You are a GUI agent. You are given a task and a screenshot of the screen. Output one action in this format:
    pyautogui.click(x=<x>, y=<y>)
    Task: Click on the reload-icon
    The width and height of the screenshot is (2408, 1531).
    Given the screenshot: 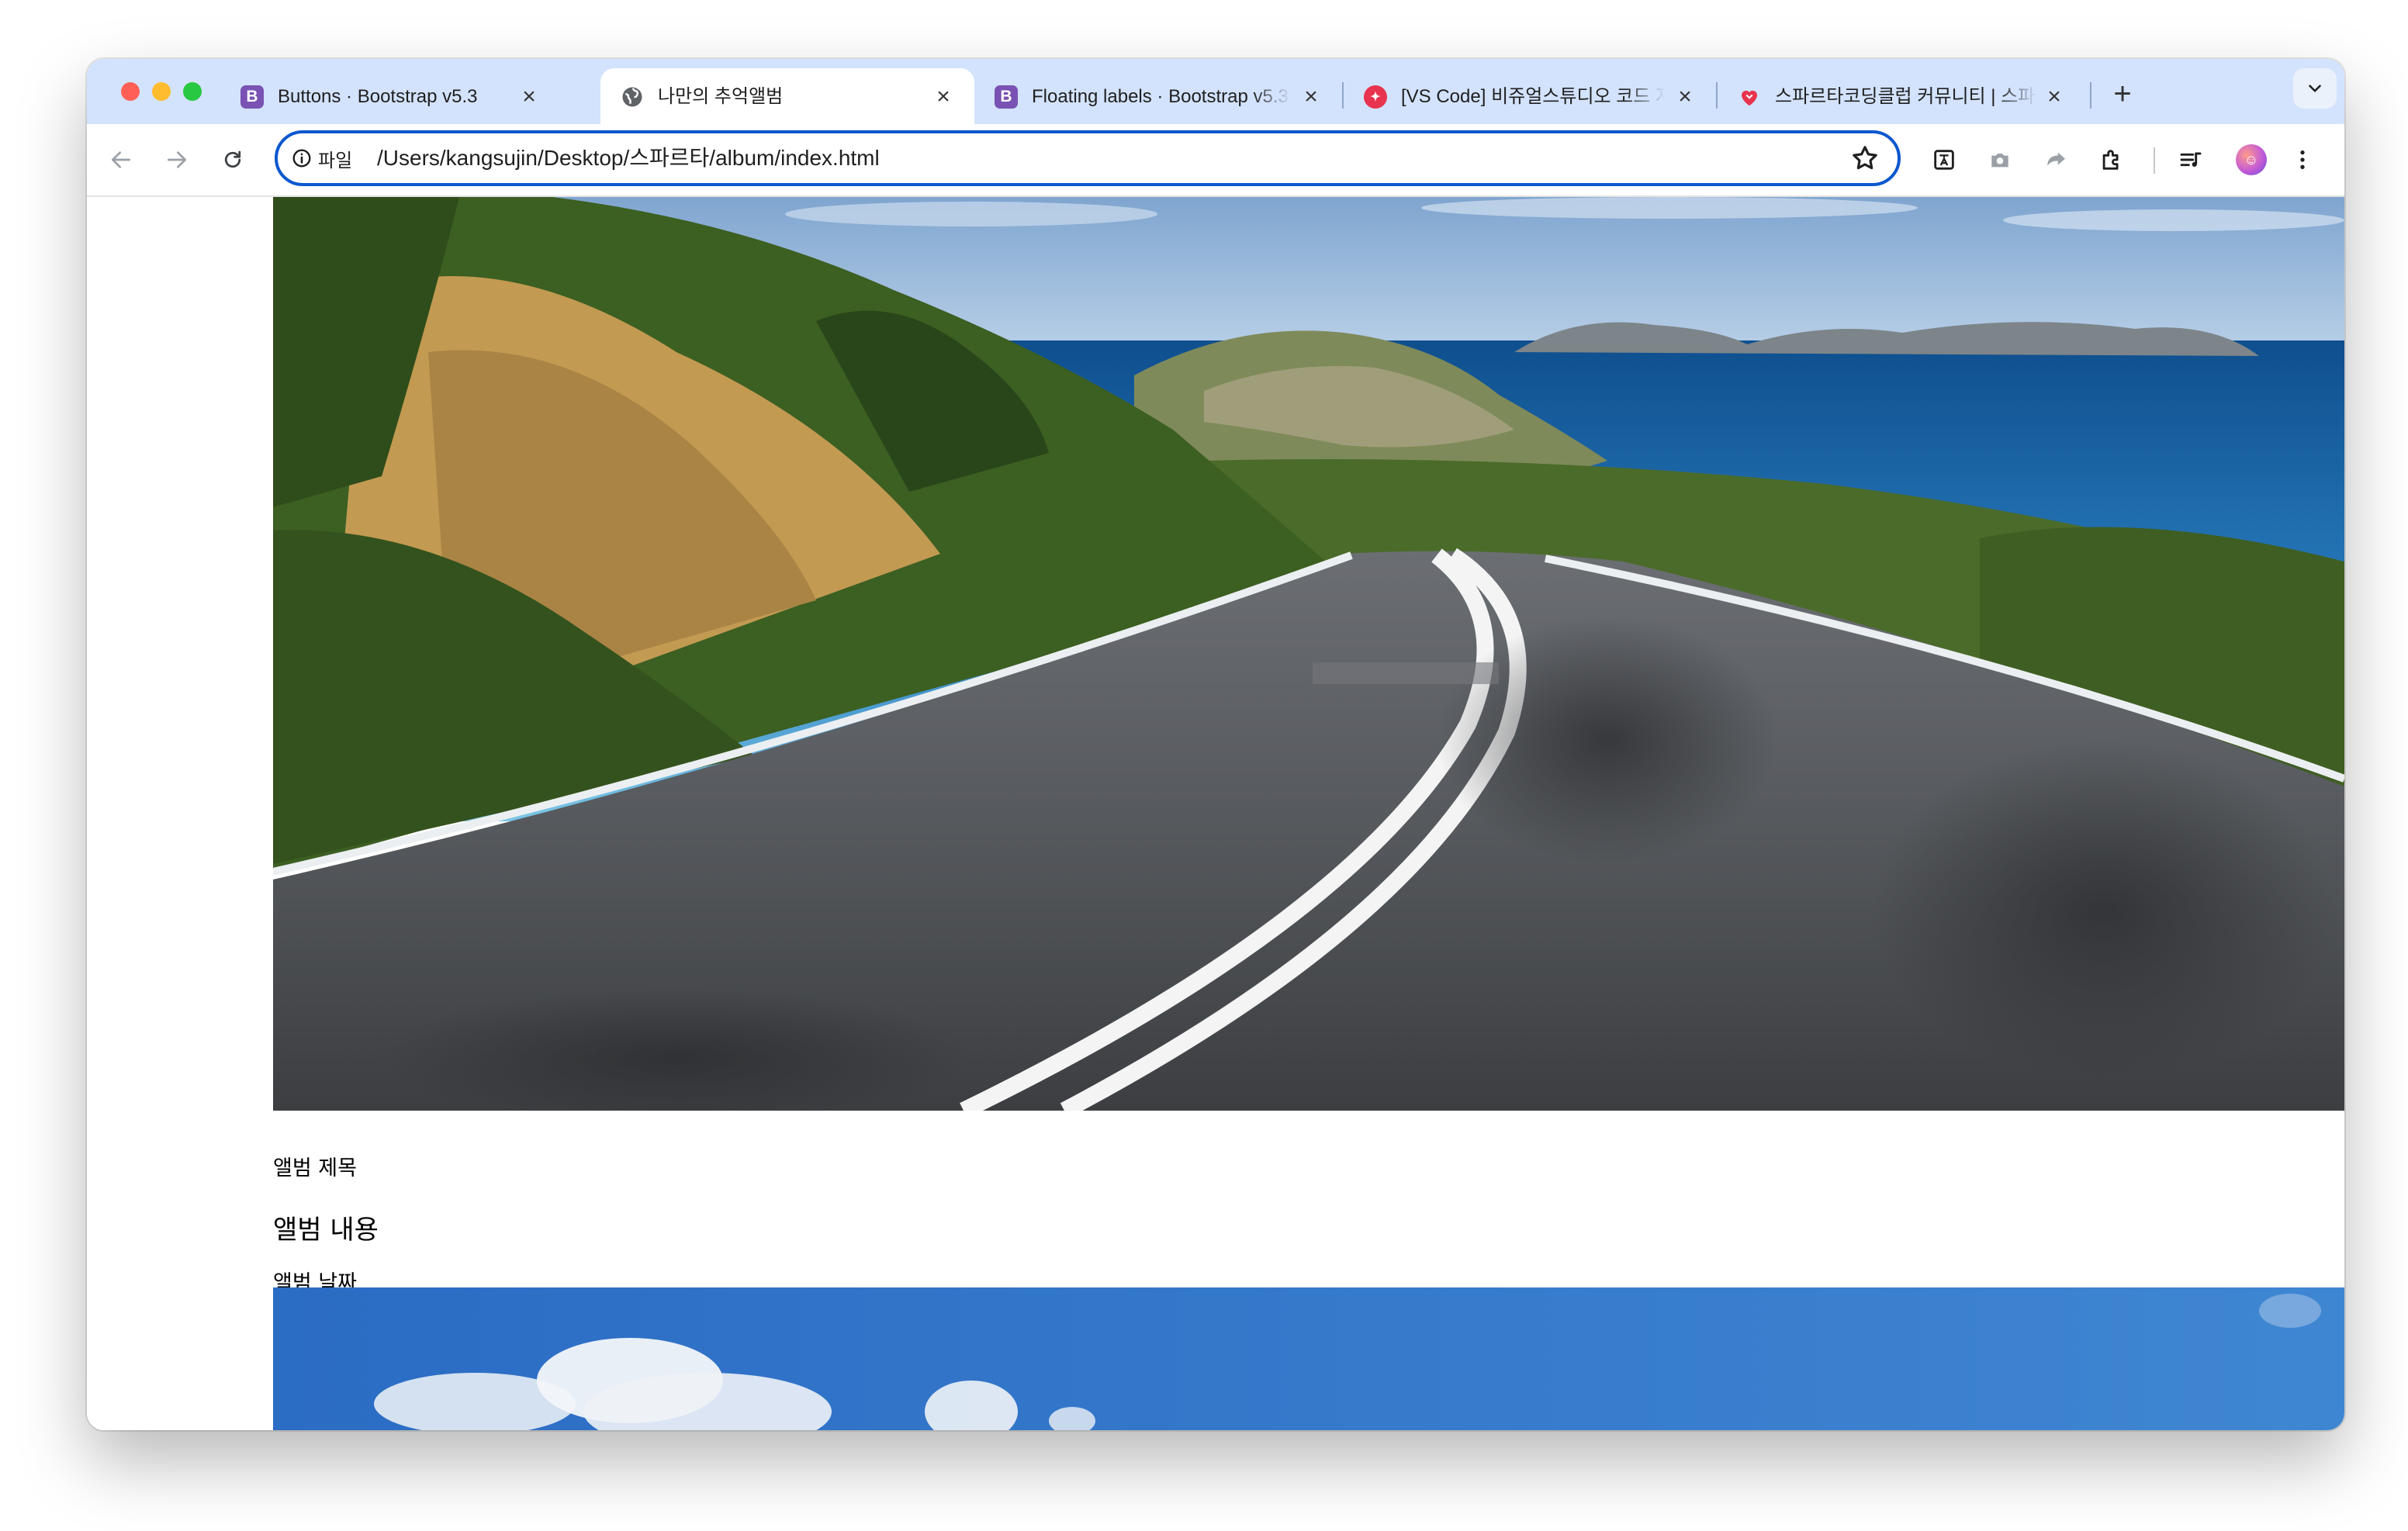 What is the action you would take?
    pyautogui.click(x=233, y=160)
    